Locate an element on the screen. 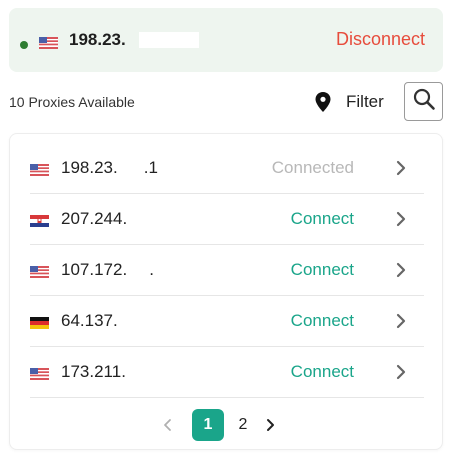 This screenshot has width=456, height=462. page-button-1: 1 is located at coordinates (208, 425).